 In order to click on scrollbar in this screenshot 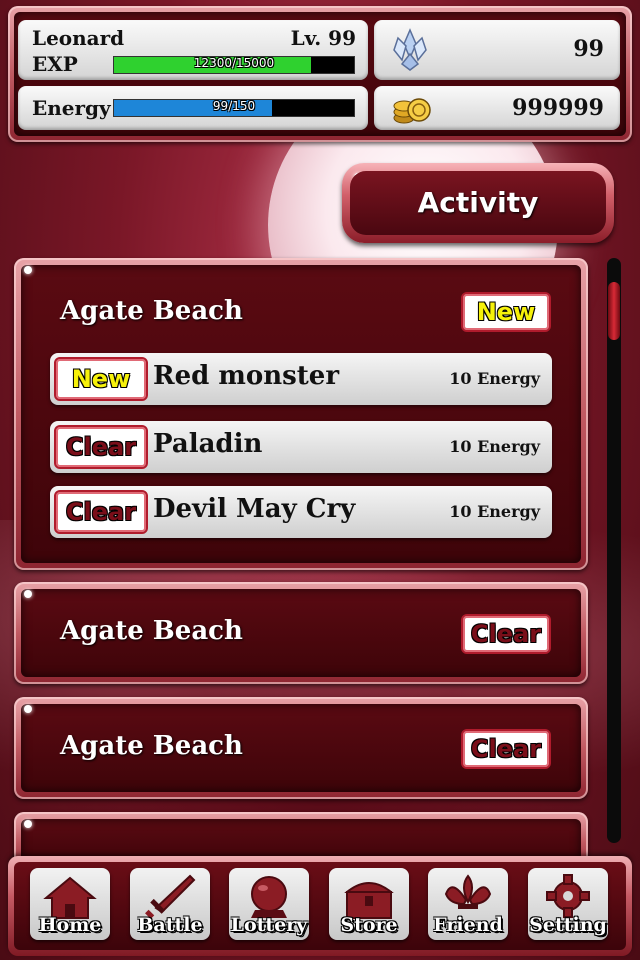, I will do `click(614, 550)`.